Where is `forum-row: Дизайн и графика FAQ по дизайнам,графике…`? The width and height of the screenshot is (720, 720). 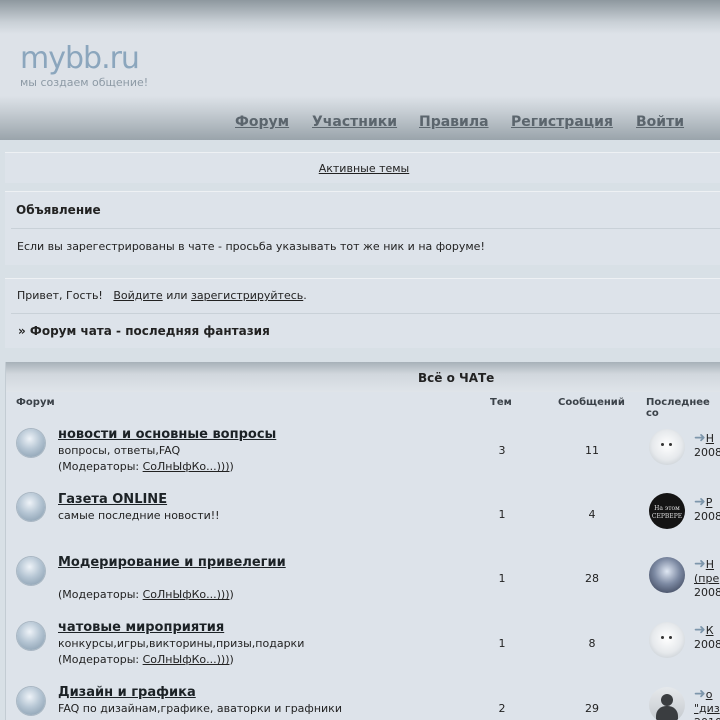 forum-row: Дизайн и графика FAQ по дизайнам,графике… is located at coordinates (363, 699).